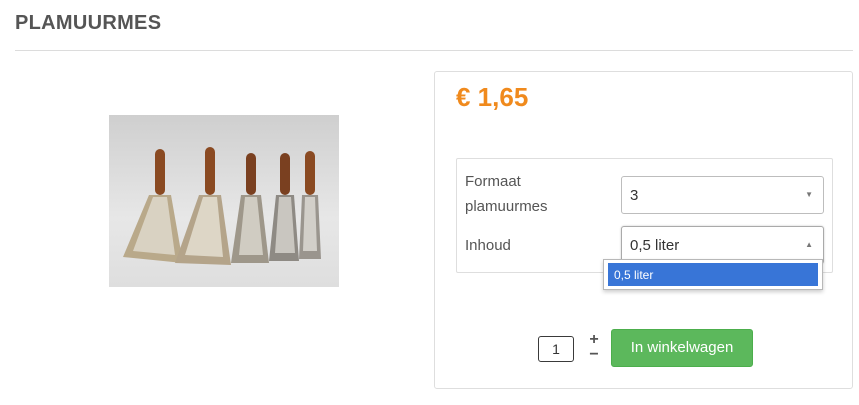  Describe the element at coordinates (434, 50) in the screenshot. I see `title-divider` at that location.